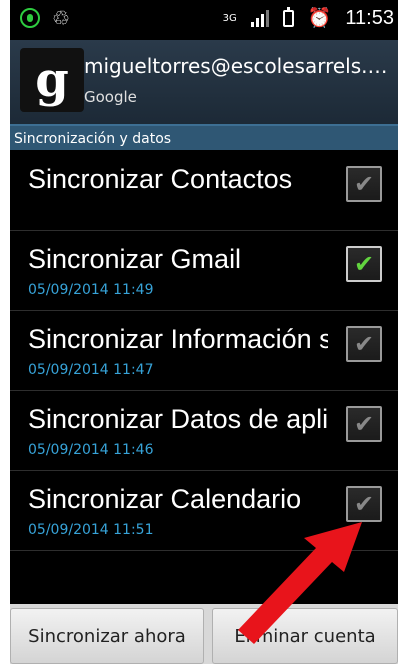  I want to click on red-arrow-annotation, so click(300, 583).